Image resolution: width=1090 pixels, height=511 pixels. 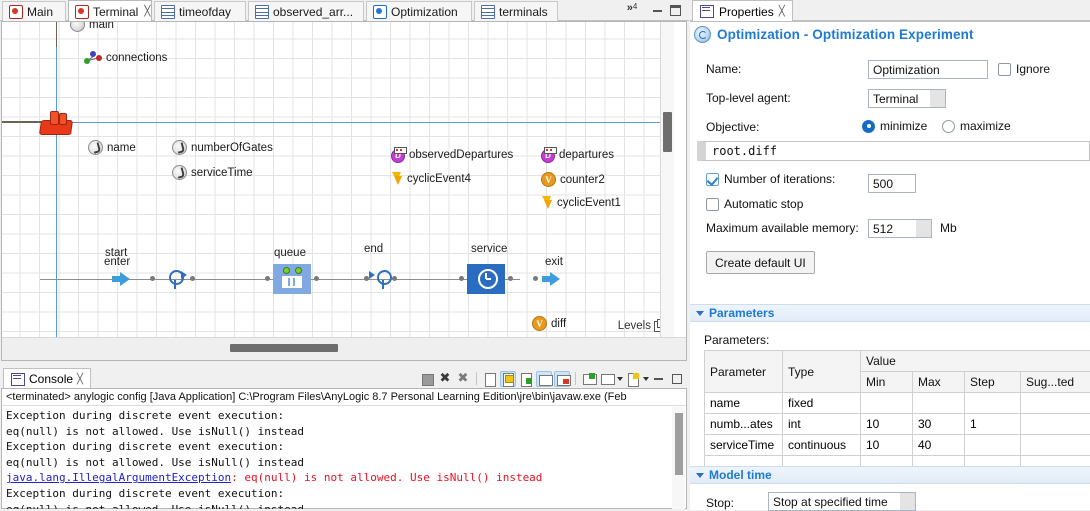 What do you see at coordinates (200, 11) in the screenshot?
I see `tab-timeofday: timeofday` at bounding box center [200, 11].